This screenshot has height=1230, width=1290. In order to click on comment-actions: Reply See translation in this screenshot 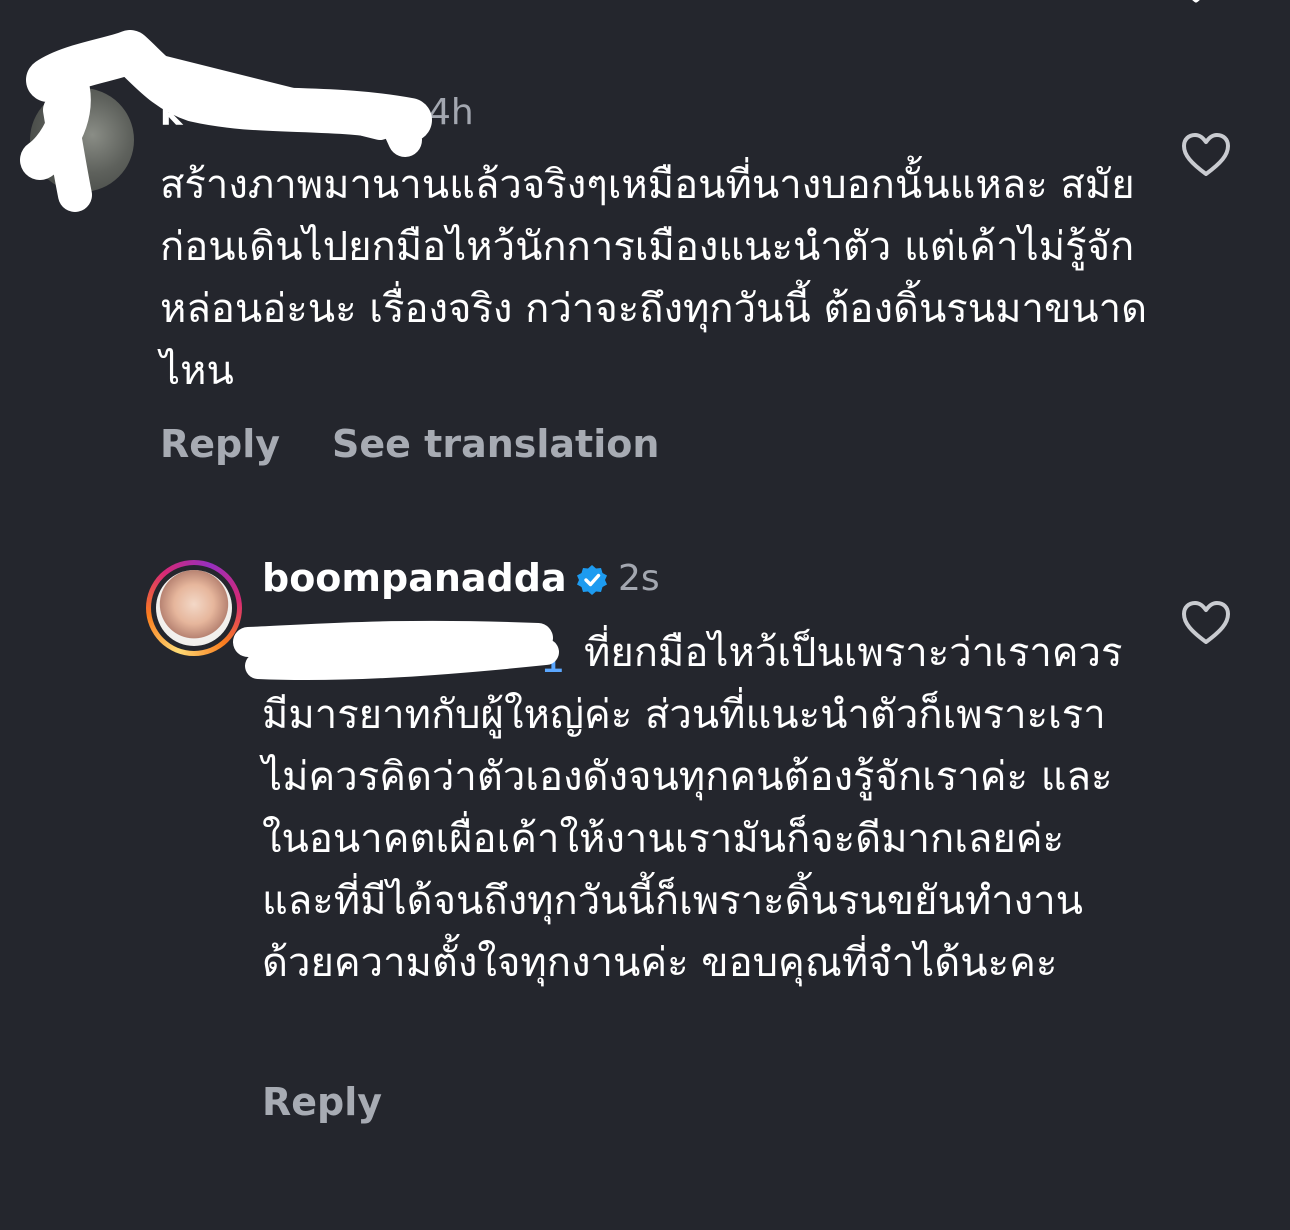, I will do `click(409, 444)`.